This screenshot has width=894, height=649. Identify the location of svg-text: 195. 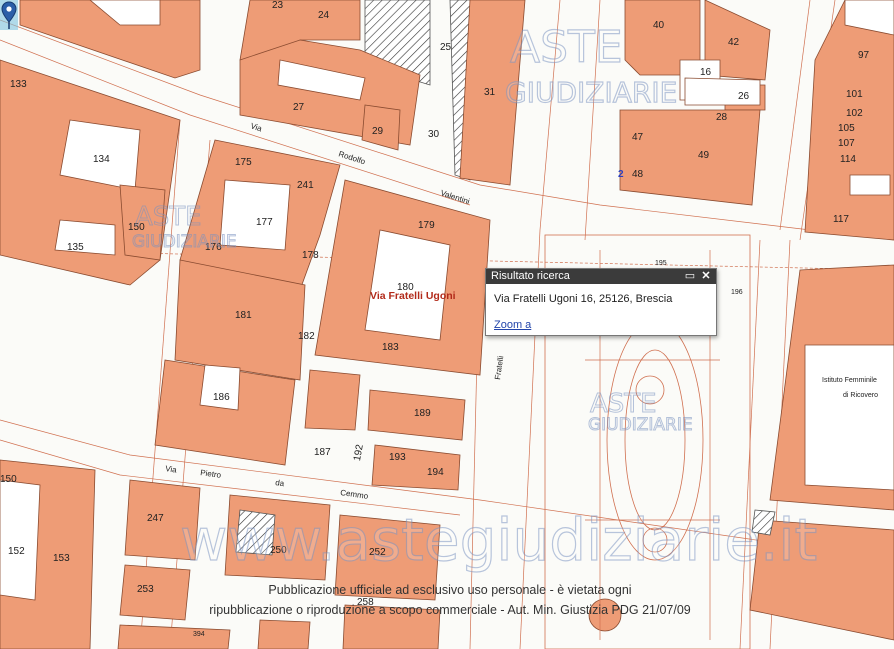
(661, 263).